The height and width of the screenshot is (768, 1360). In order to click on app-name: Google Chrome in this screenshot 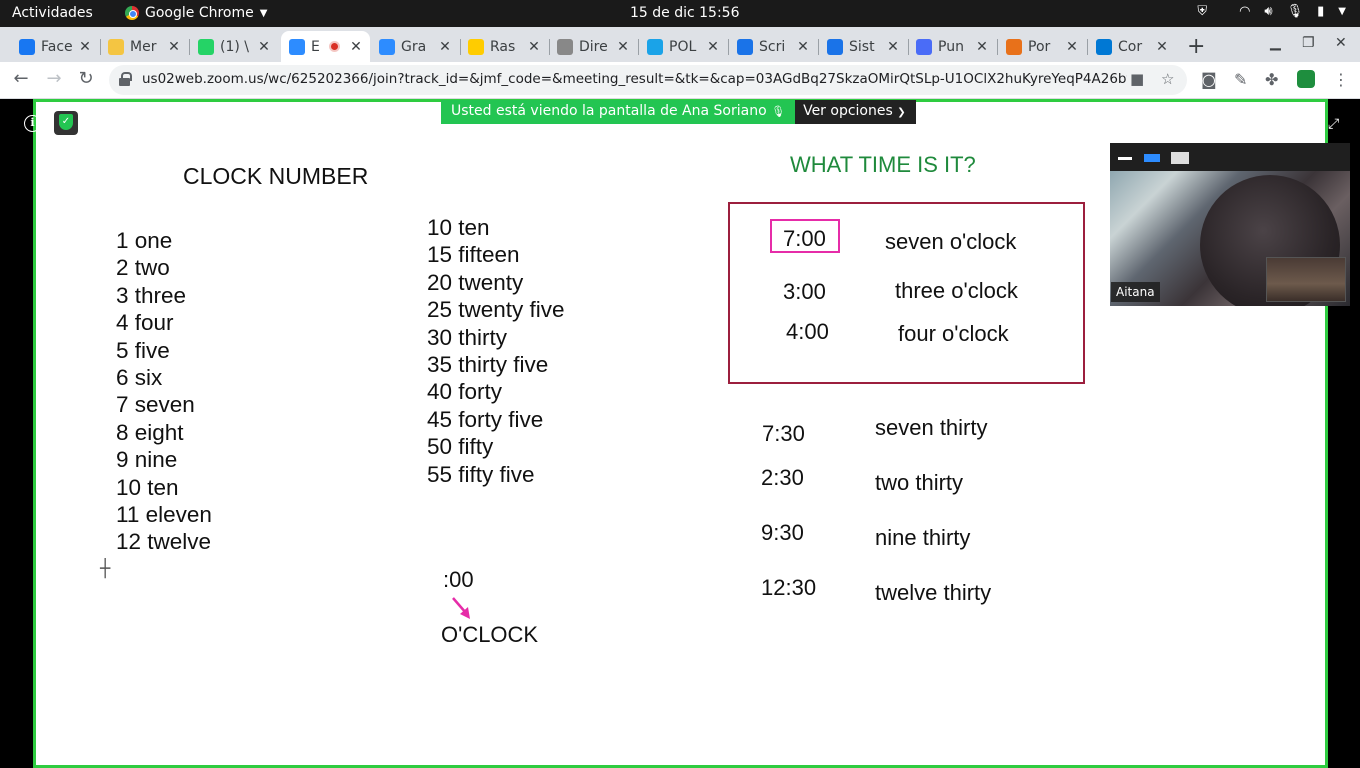, I will do `click(199, 13)`.